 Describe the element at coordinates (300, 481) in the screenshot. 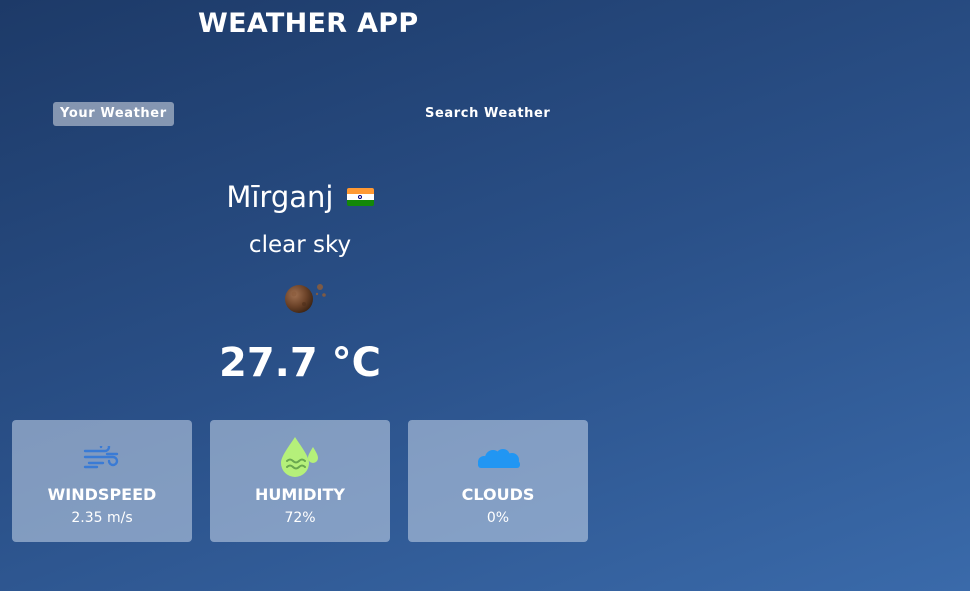

I see `stat-card-humidity: HUMIDITY 72%` at that location.